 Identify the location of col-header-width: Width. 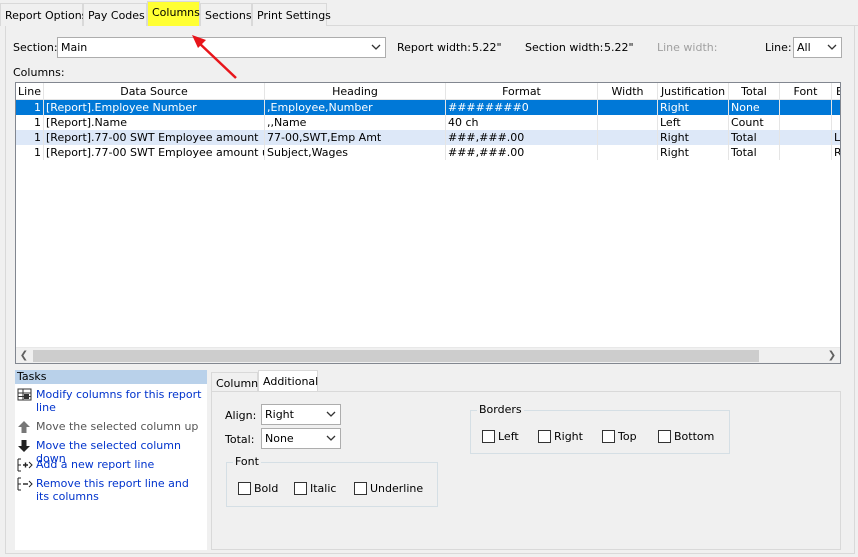
(628, 91).